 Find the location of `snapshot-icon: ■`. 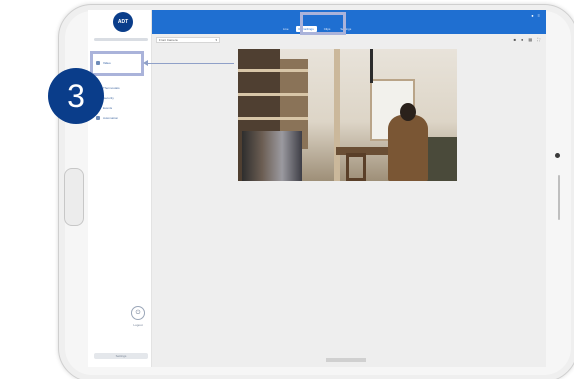

snapshot-icon: ■ is located at coordinates (515, 39).